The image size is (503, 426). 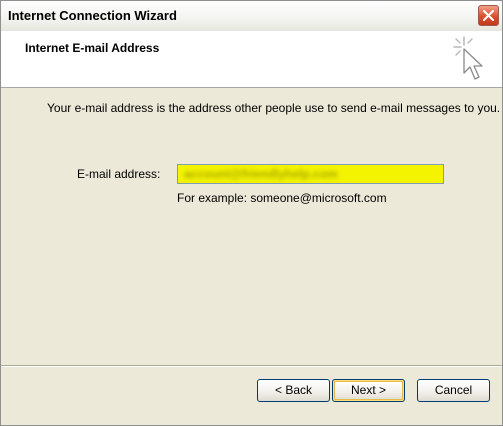 What do you see at coordinates (251, 366) in the screenshot?
I see `footer-divider` at bounding box center [251, 366].